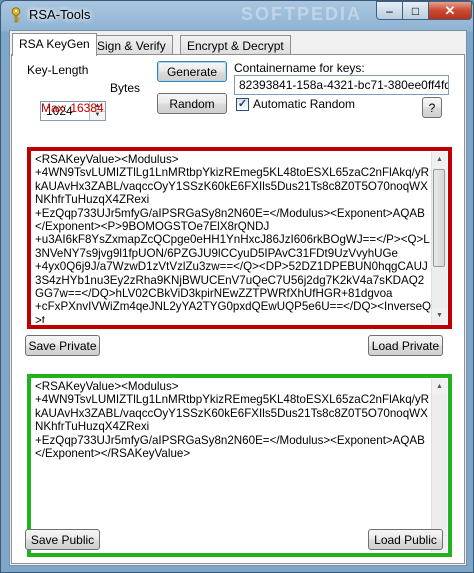 This screenshot has height=573, width=474. I want to click on scroll-down-icon: ▼, so click(439, 316).